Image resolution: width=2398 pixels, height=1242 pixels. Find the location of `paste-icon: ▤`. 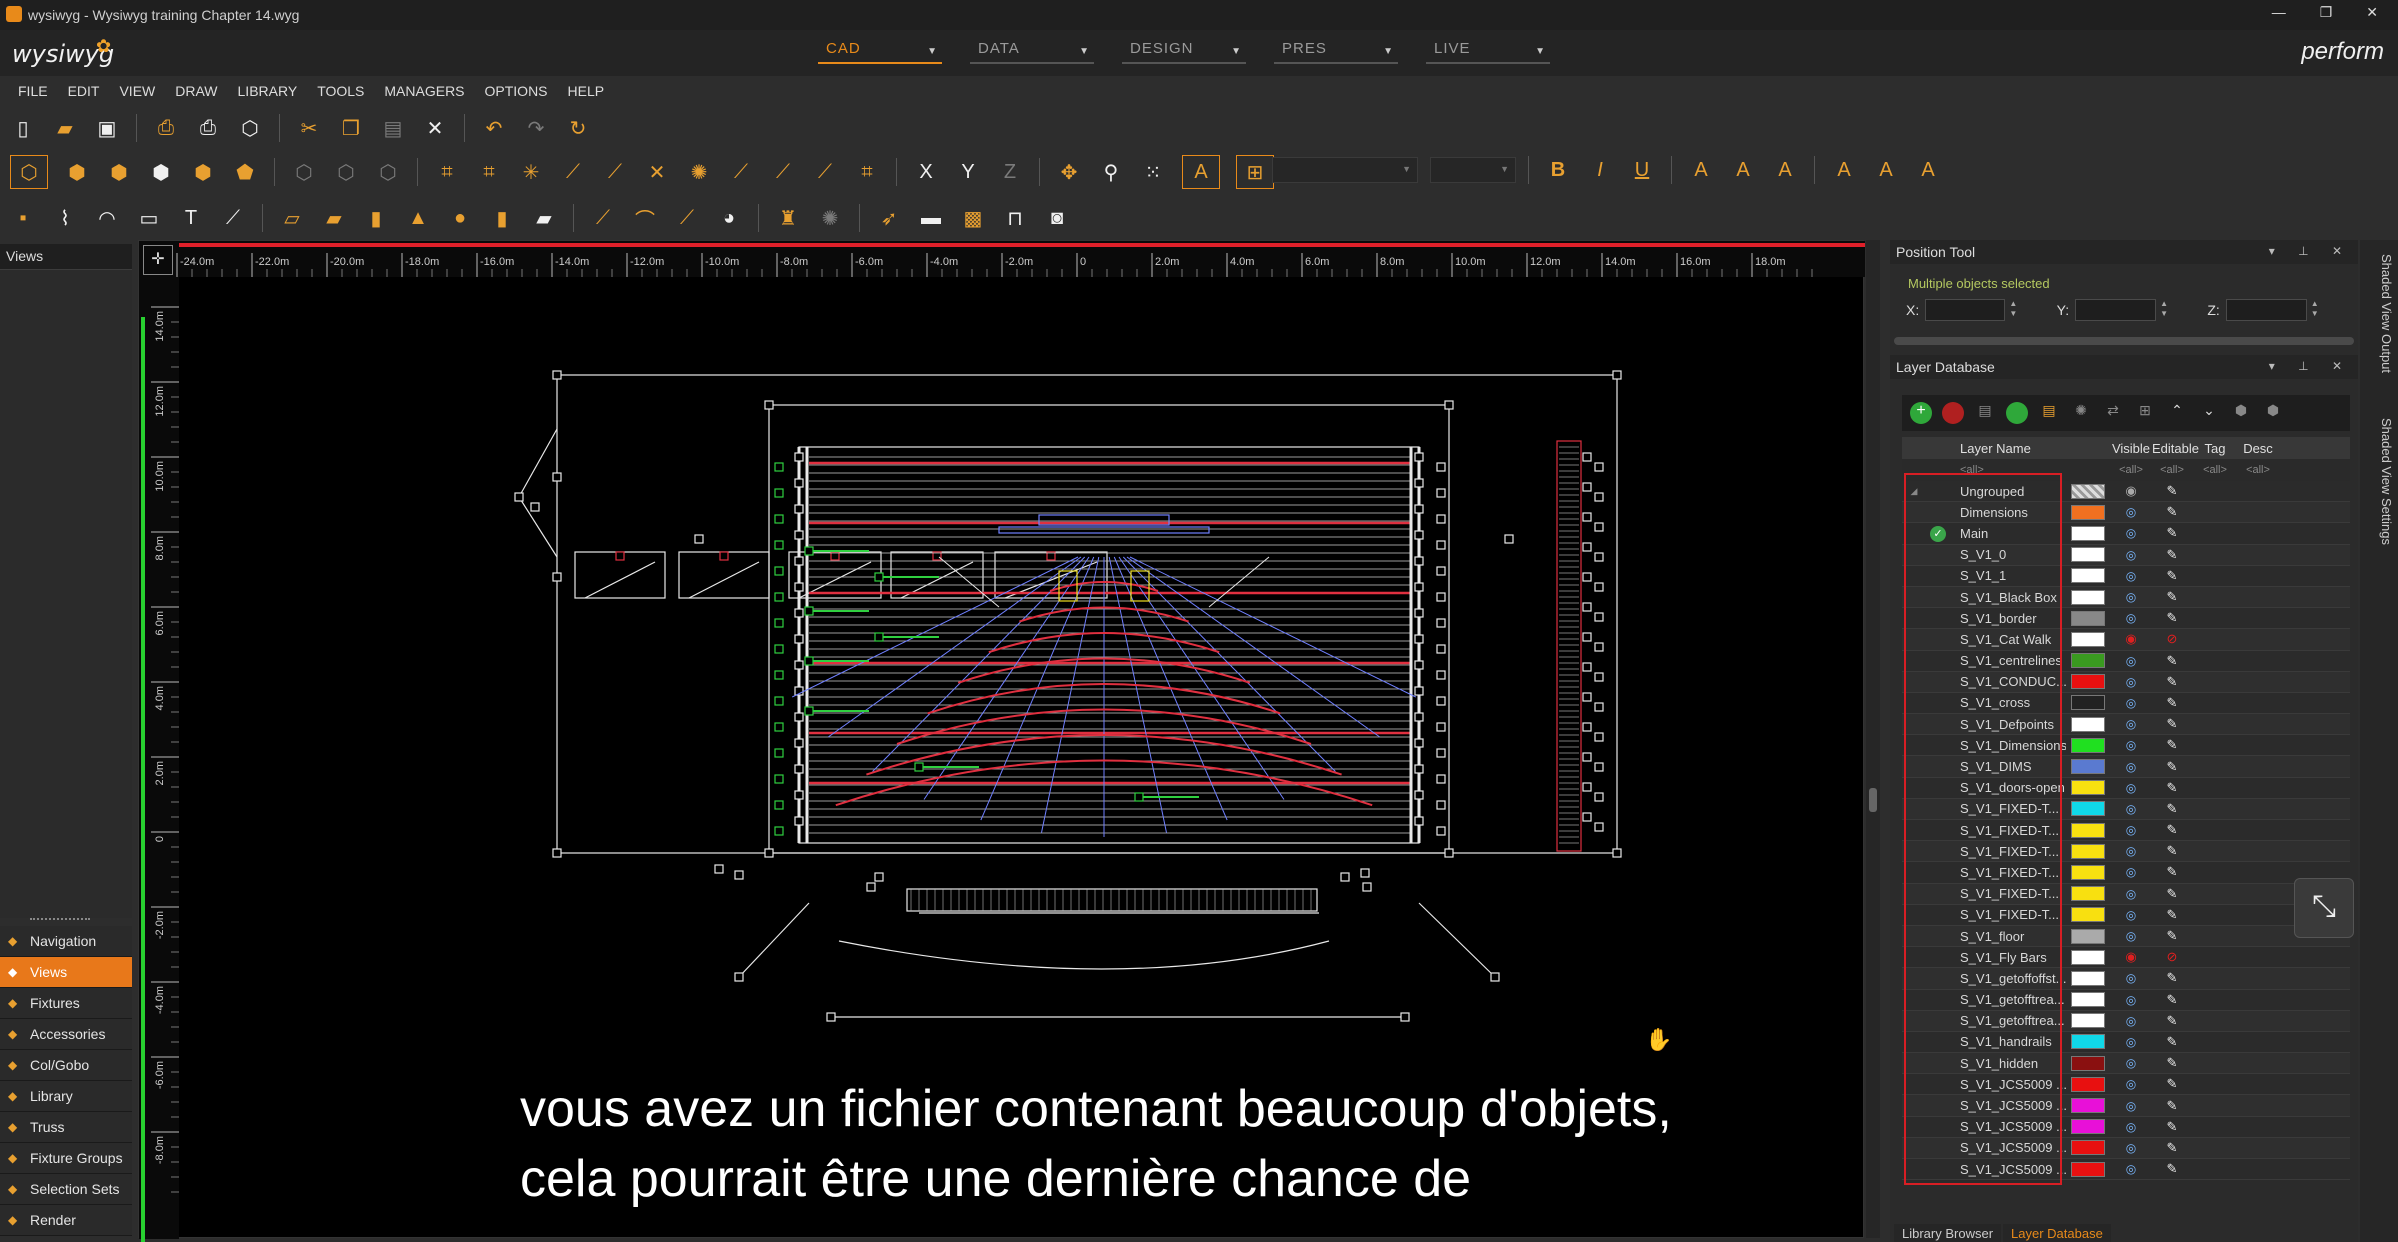

paste-icon: ▤ is located at coordinates (393, 128).